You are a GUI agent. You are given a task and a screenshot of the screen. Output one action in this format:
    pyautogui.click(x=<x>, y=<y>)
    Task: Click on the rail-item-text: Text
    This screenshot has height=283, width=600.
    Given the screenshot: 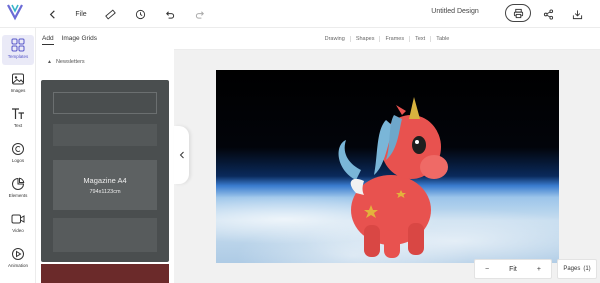 What is the action you would take?
    pyautogui.click(x=18, y=119)
    